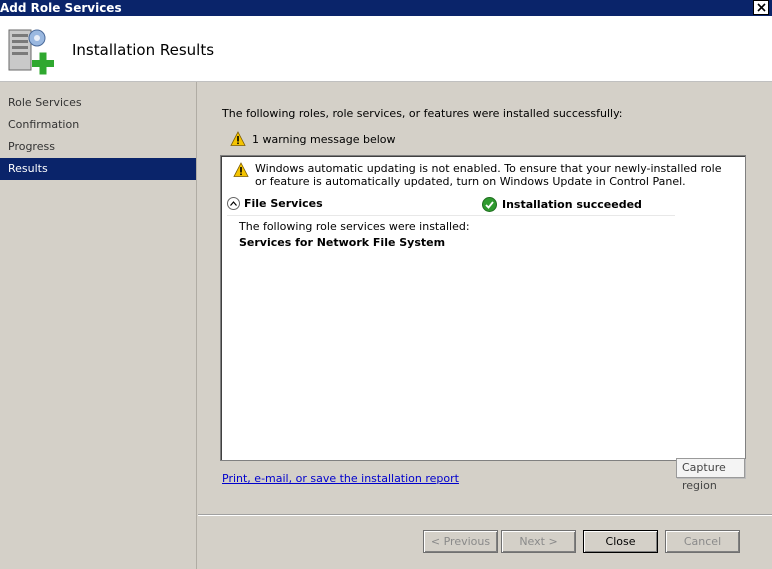  Describe the element at coordinates (61, 8) in the screenshot. I see `window-title: Add Role Services` at that location.